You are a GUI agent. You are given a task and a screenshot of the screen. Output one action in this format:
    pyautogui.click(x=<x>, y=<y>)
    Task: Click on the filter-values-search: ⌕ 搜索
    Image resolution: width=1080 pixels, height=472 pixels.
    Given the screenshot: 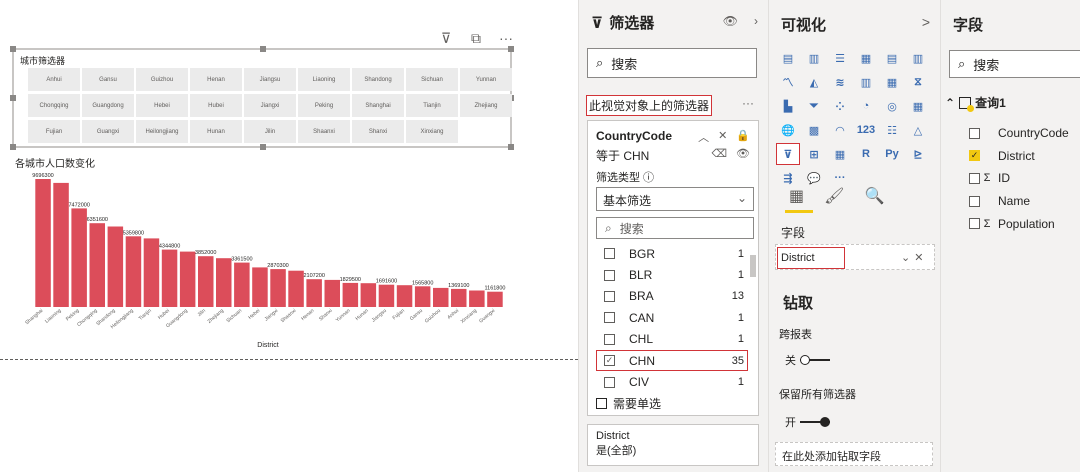 What is the action you would take?
    pyautogui.click(x=675, y=228)
    